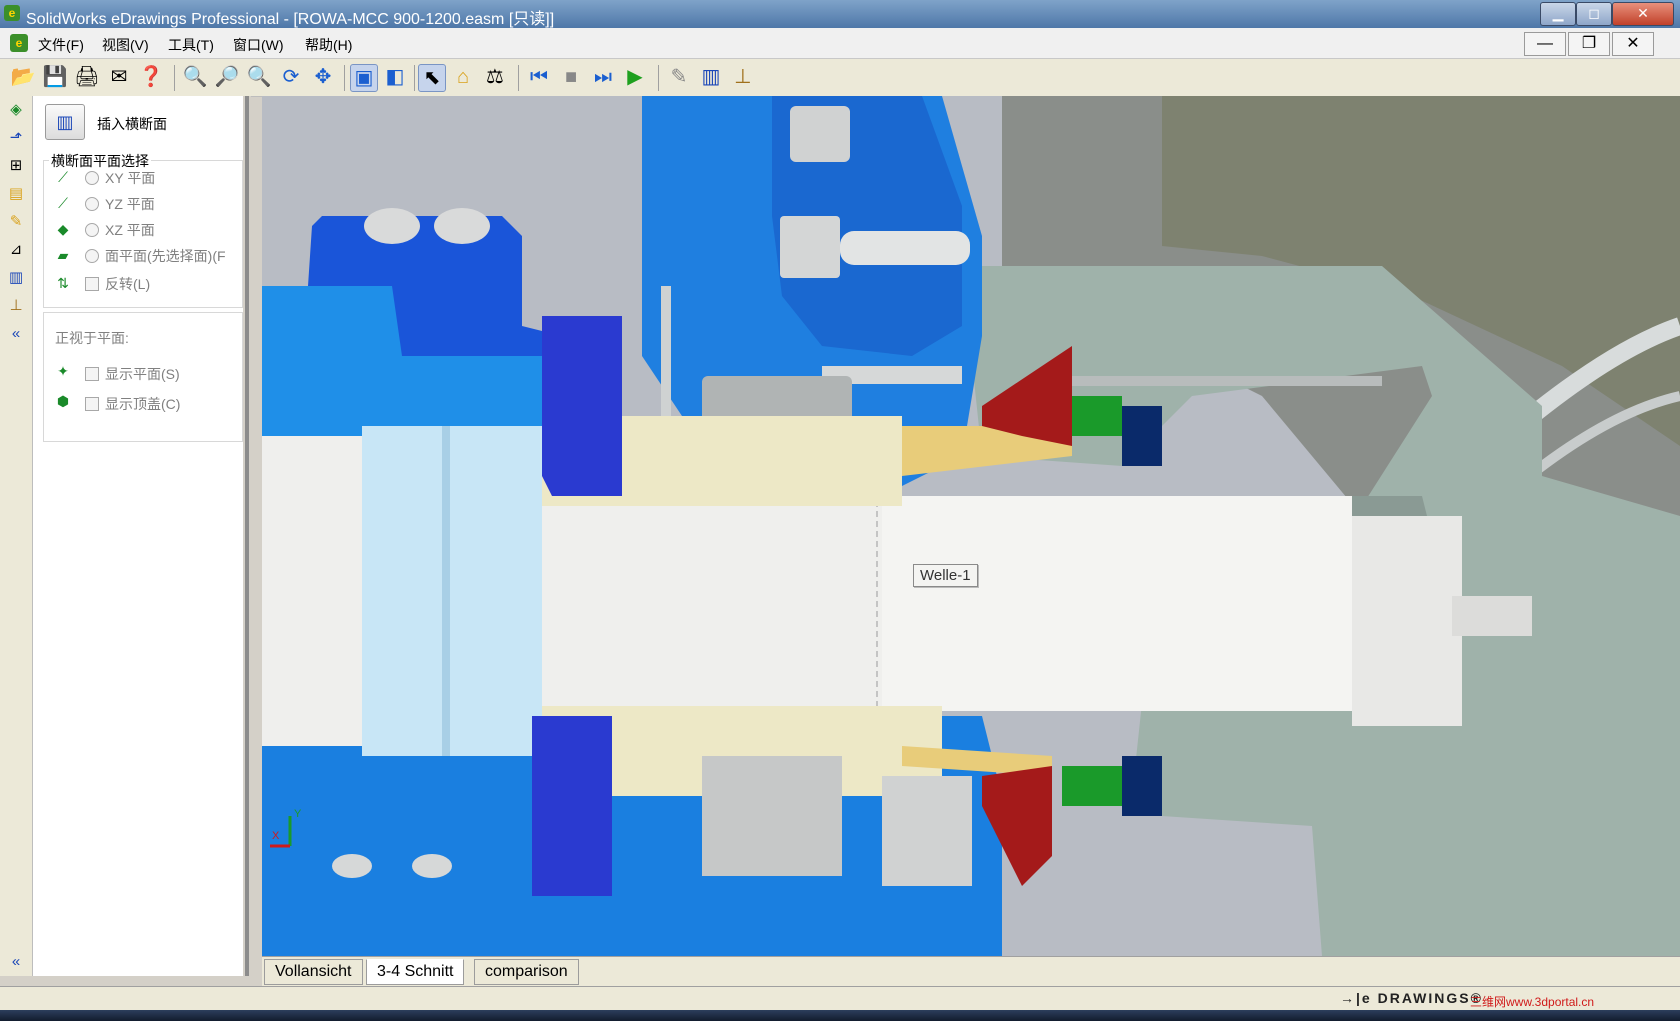  I want to click on show-cap-checkbox: 显示顶盖(C), so click(132, 404).